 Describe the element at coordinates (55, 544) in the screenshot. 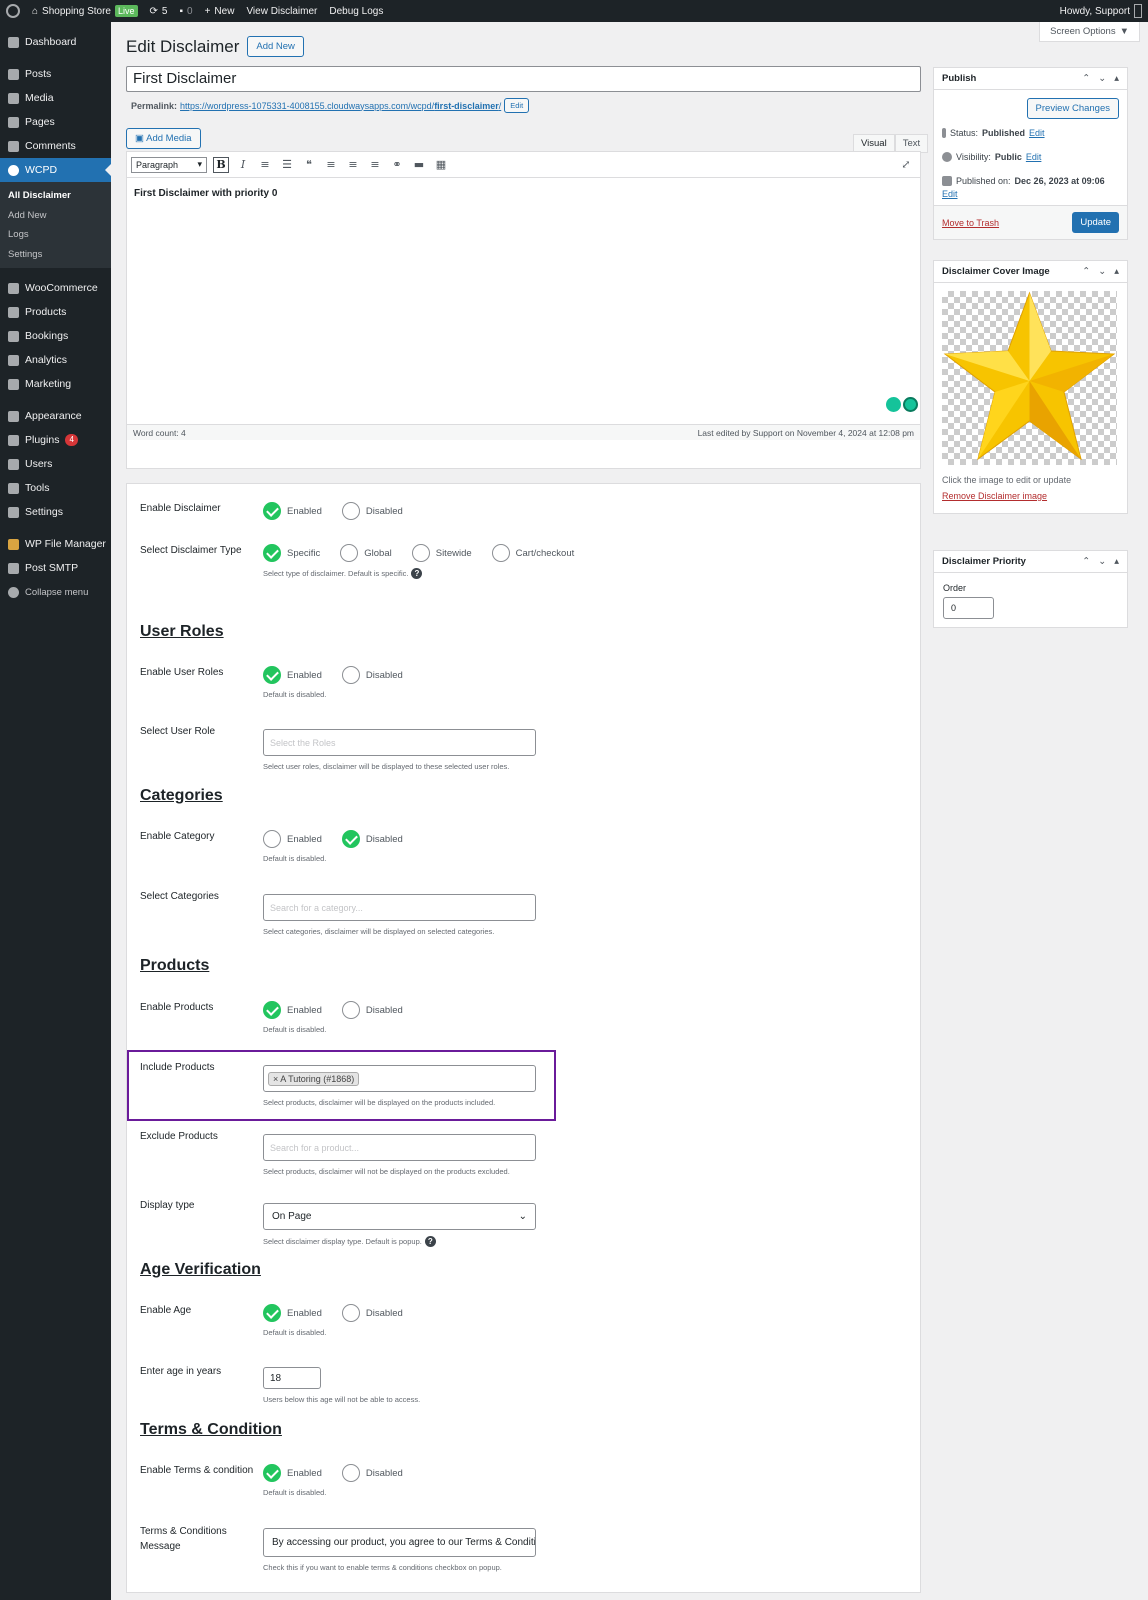

I see `menu-wp-file-manager: WP File Manager` at that location.